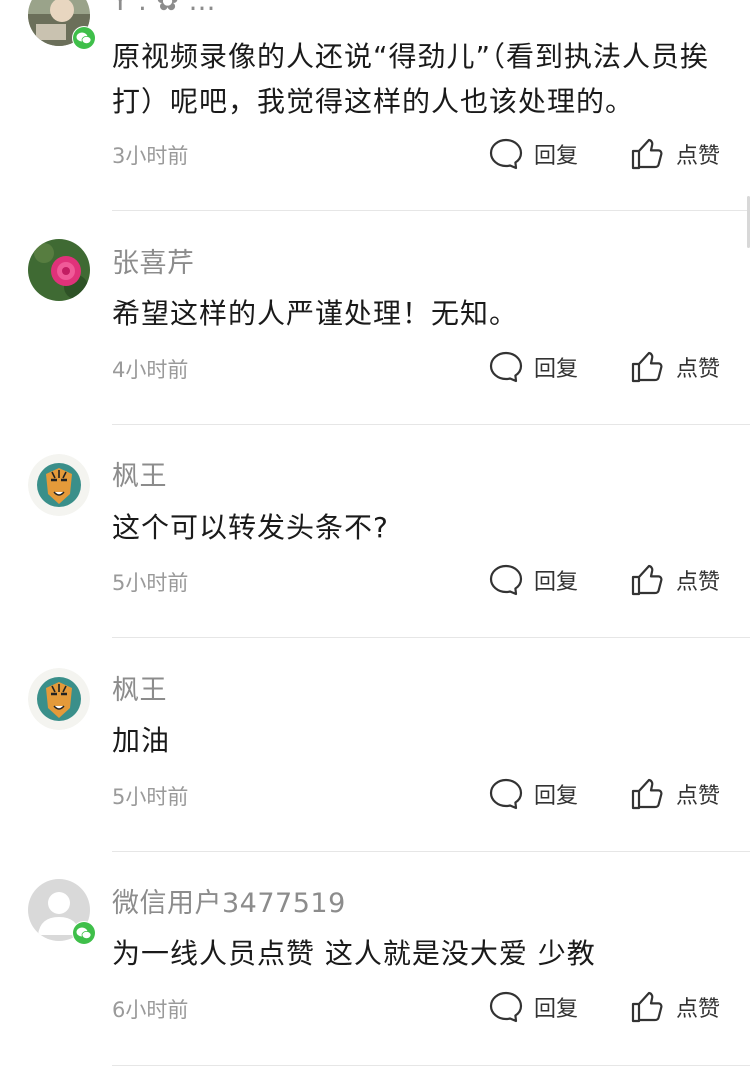 Image resolution: width=750 pixels, height=1073 pixels. I want to click on comment-text: 原视频录像的人还说“得劲儿”（看到执法人员挨打）呢吧，我觉得这样的人也该处理的。, so click(411, 79).